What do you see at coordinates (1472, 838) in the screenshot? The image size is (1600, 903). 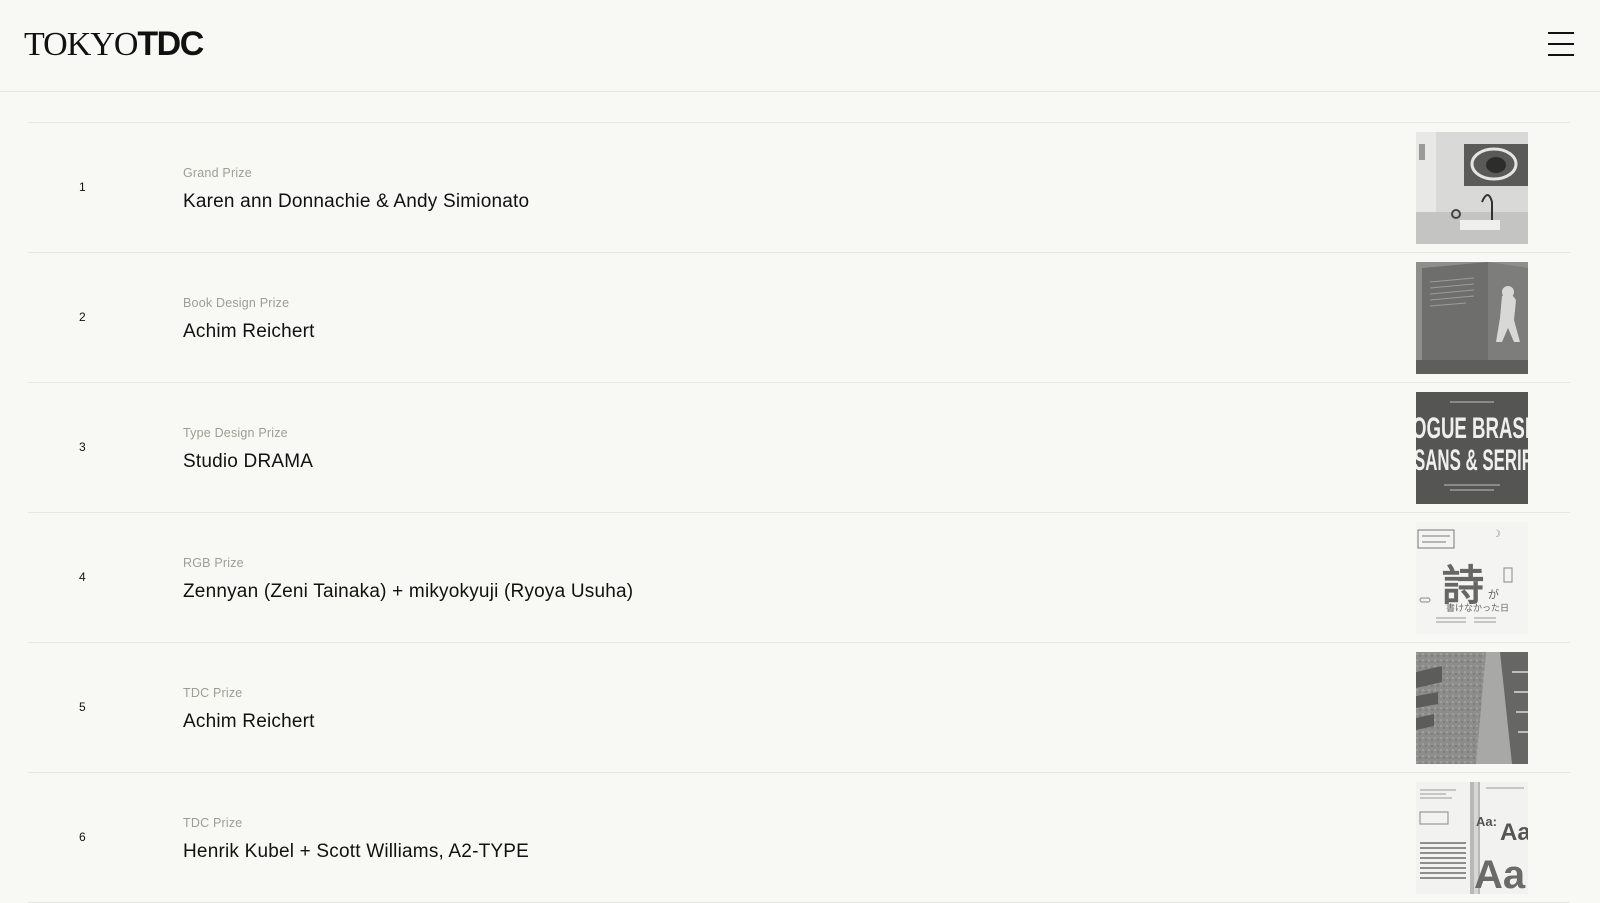 I see `type-book-spread-image: Aa: Aa Aa` at bounding box center [1472, 838].